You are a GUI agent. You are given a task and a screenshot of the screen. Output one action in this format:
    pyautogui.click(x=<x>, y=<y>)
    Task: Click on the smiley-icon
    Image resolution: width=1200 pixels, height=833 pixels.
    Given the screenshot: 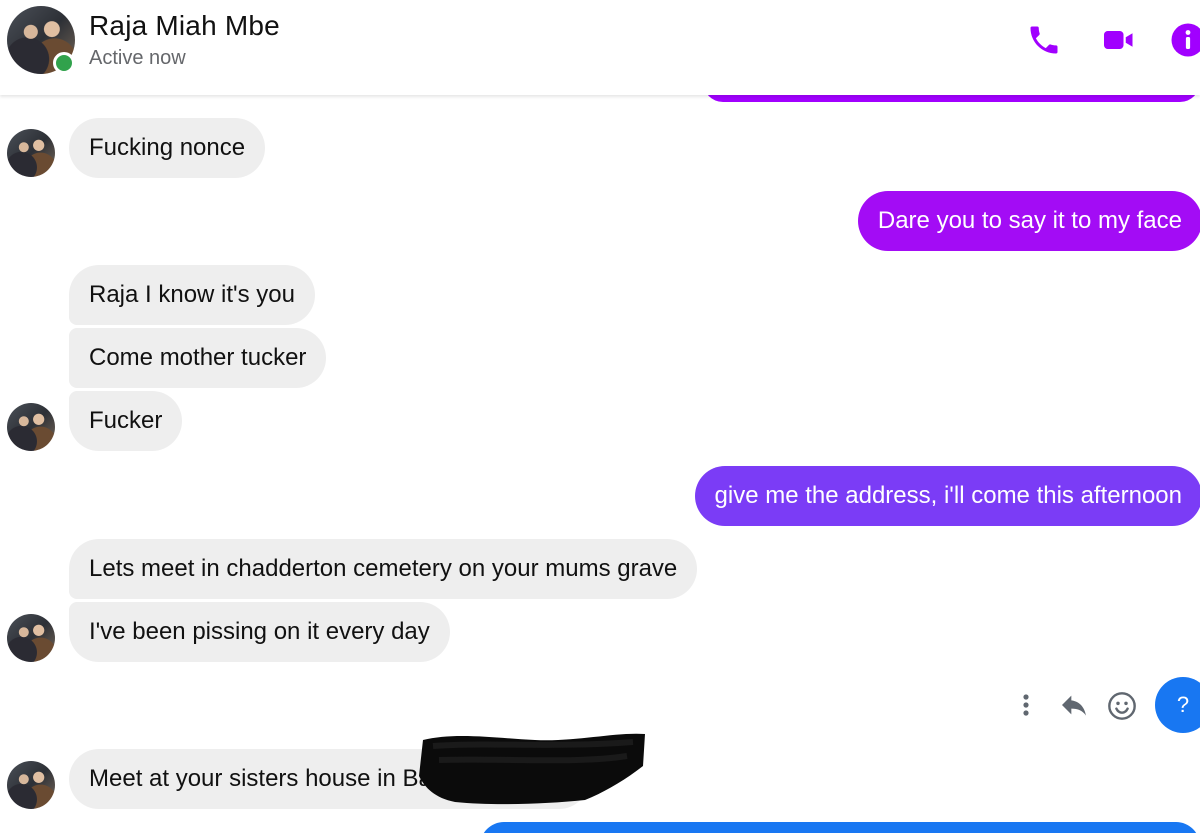 What is the action you would take?
    pyautogui.click(x=1122, y=706)
    